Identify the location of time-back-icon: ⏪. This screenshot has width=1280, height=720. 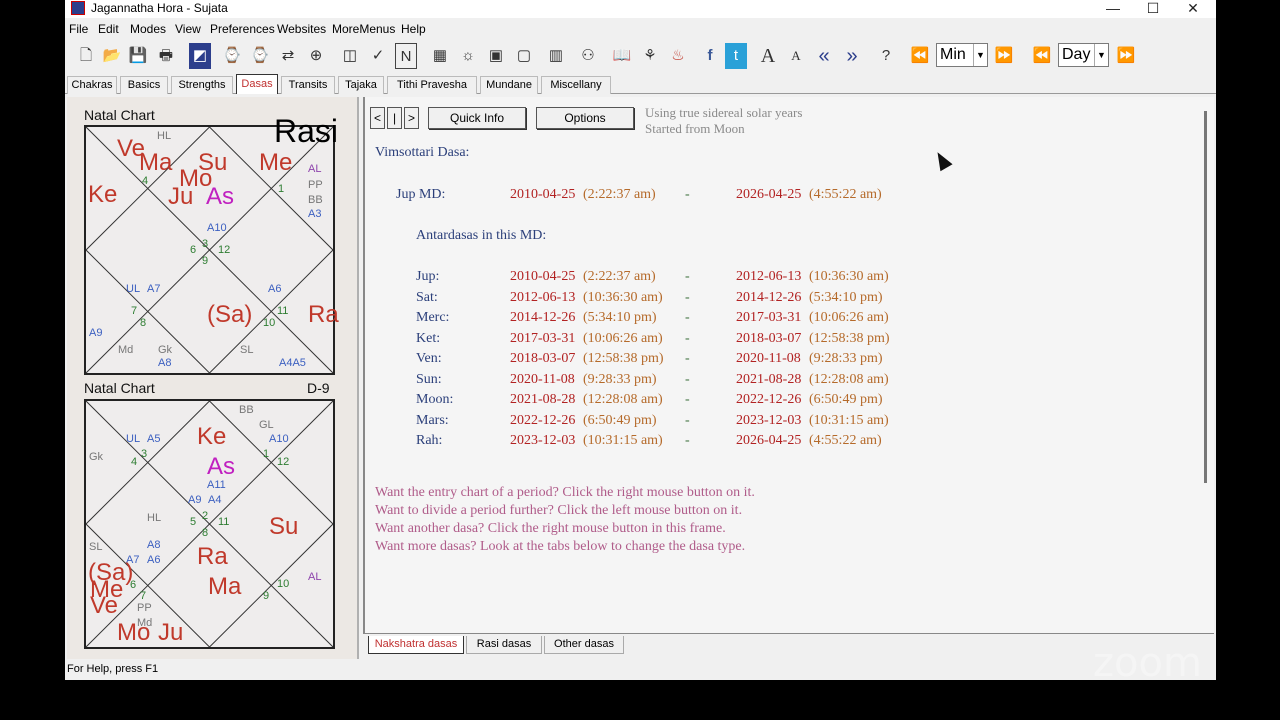
(920, 56).